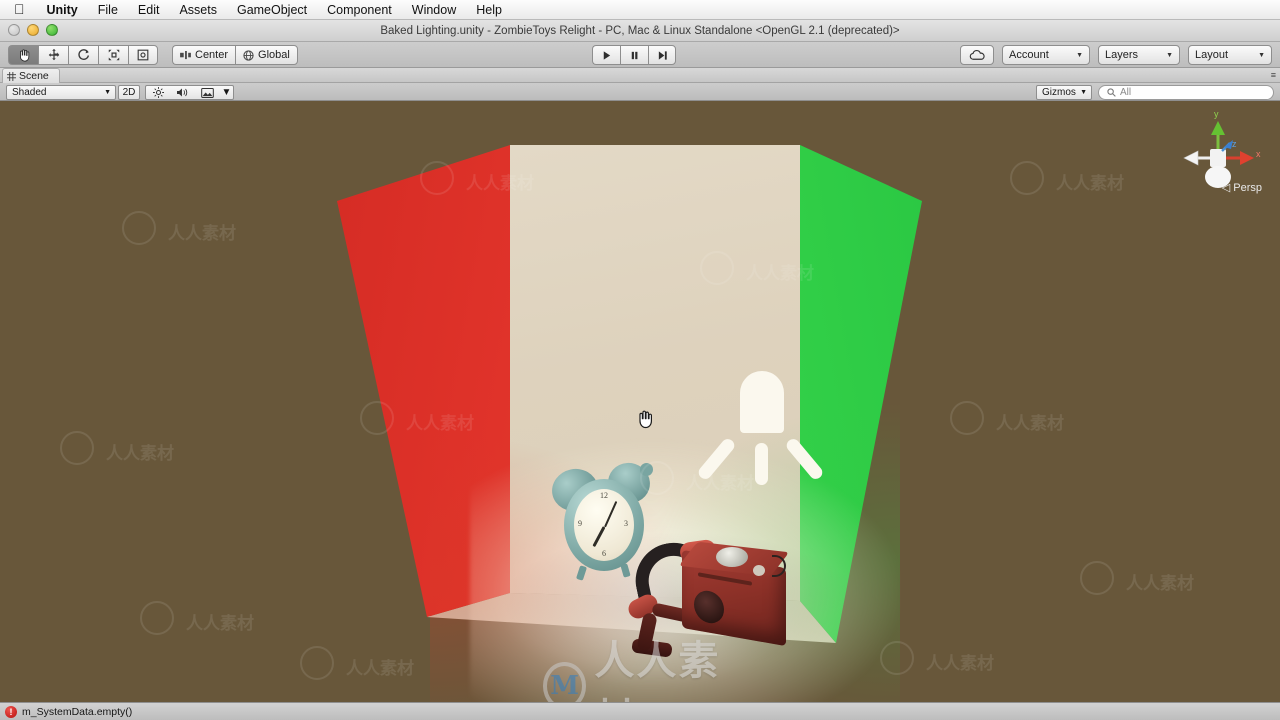 Image resolution: width=1280 pixels, height=720 pixels. I want to click on minimize-button, so click(33, 30).